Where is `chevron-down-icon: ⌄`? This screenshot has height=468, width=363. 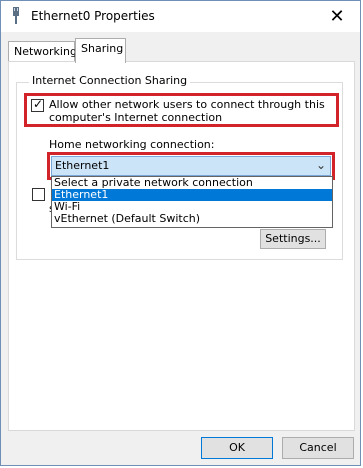 chevron-down-icon: ⌄ is located at coordinates (320, 165).